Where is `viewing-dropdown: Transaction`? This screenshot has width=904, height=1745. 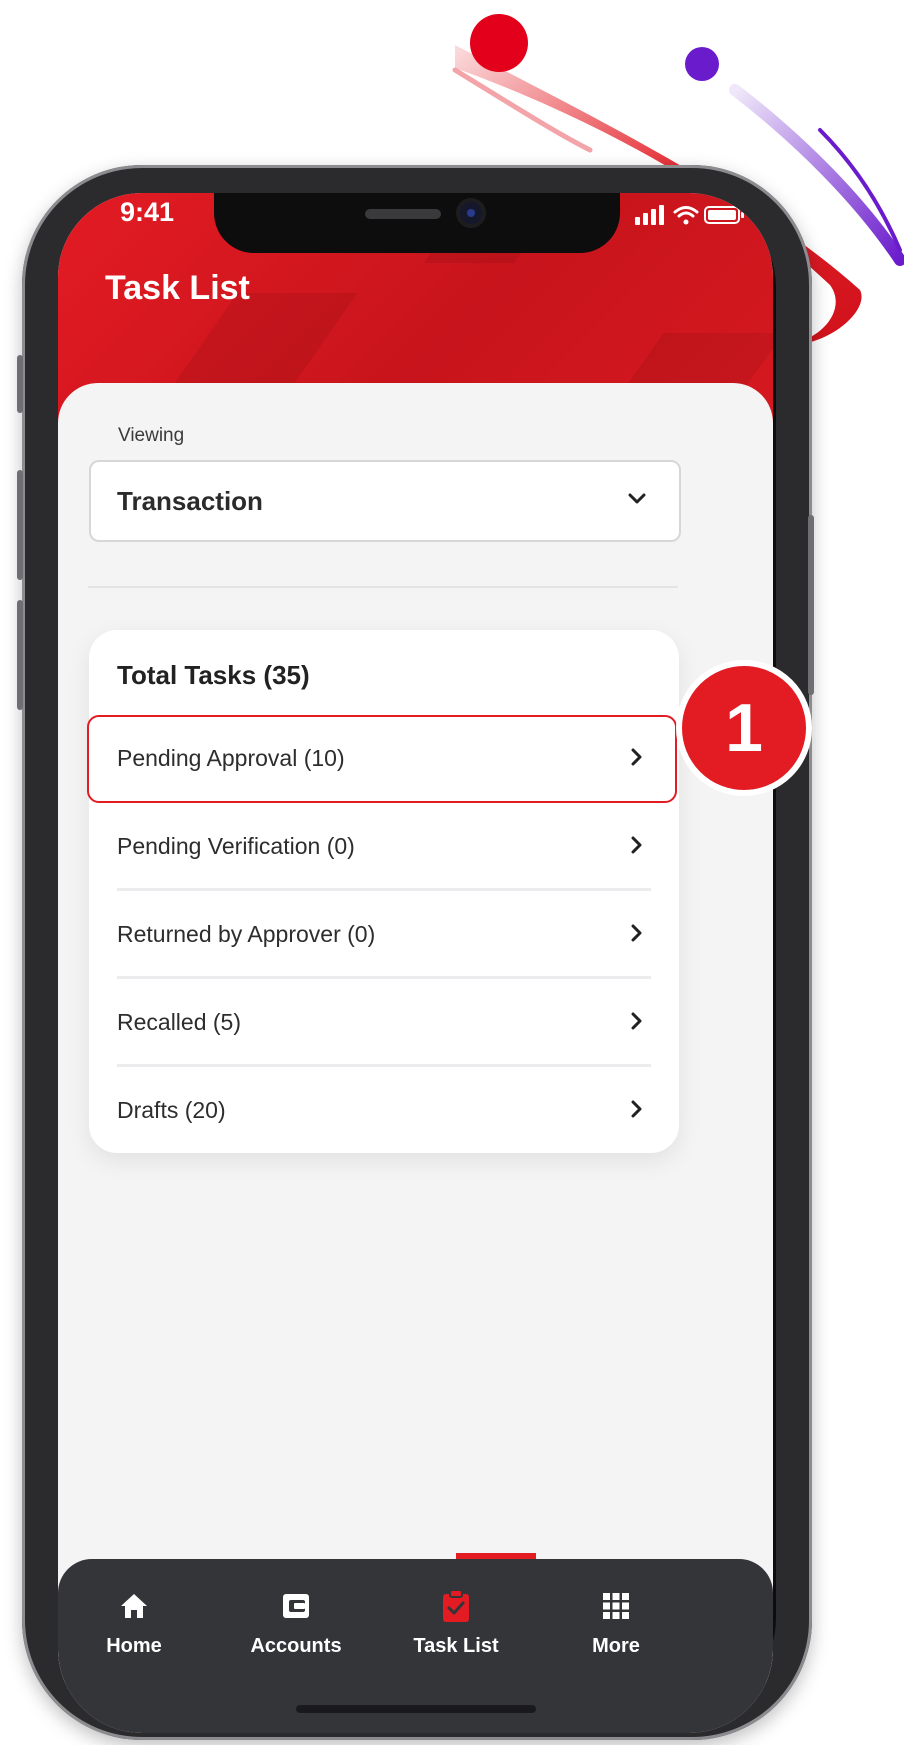 viewing-dropdown: Transaction is located at coordinates (385, 501).